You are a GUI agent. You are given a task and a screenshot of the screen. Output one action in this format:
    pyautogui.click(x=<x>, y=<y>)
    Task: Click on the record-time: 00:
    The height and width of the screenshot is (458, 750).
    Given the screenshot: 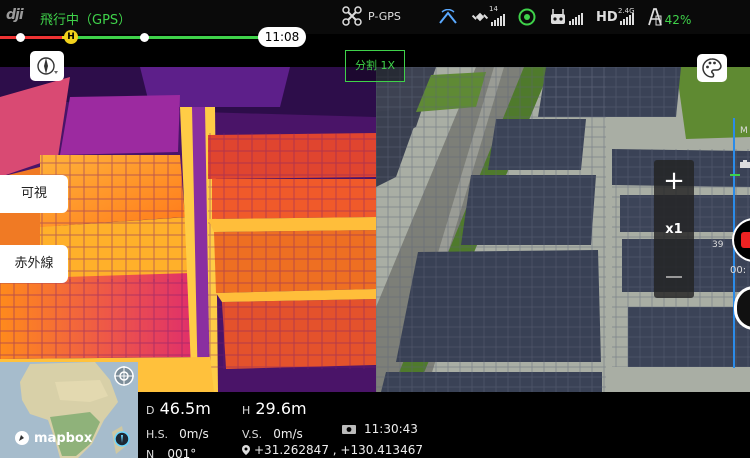 What is the action you would take?
    pyautogui.click(x=738, y=270)
    